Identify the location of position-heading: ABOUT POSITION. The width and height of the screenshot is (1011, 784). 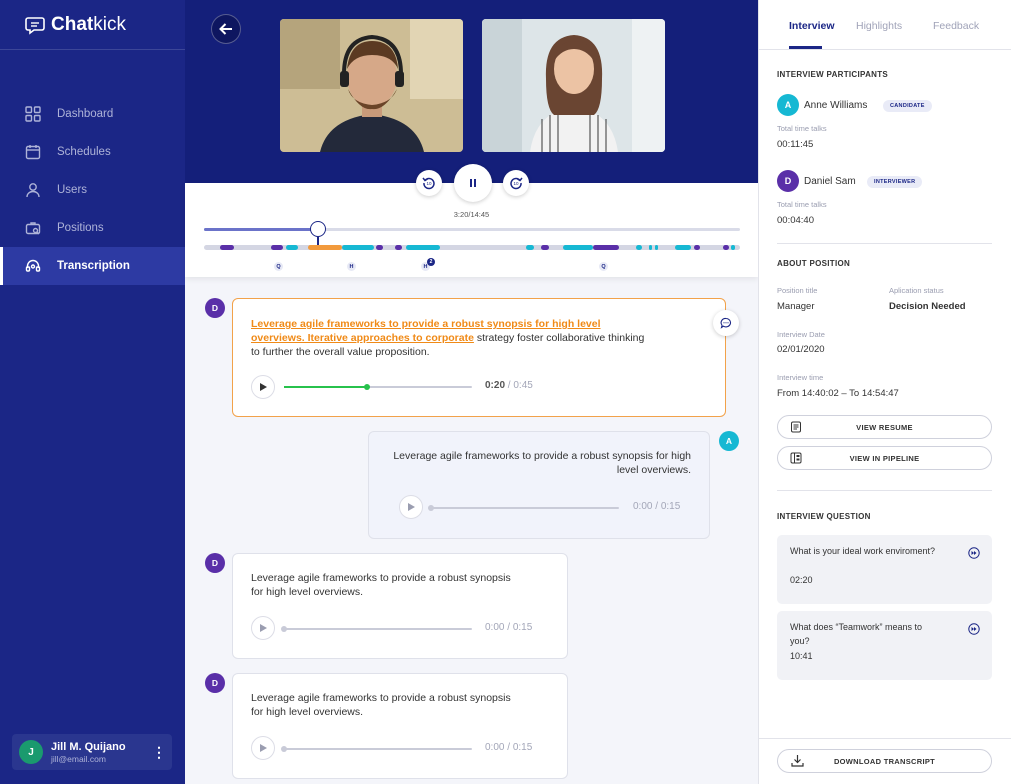
(814, 263).